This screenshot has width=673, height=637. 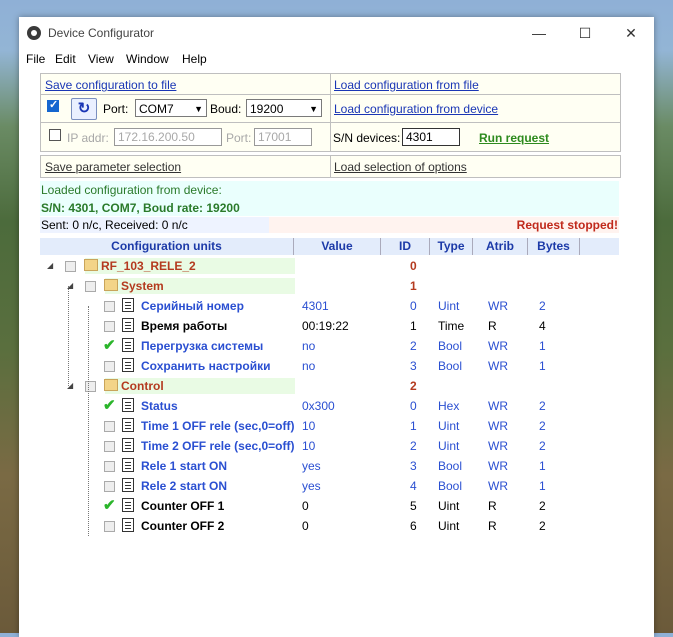 I want to click on table-row: Time 2 OFF rele (sec,0=off) 10 2 Uint WR 2, so click(x=329, y=446).